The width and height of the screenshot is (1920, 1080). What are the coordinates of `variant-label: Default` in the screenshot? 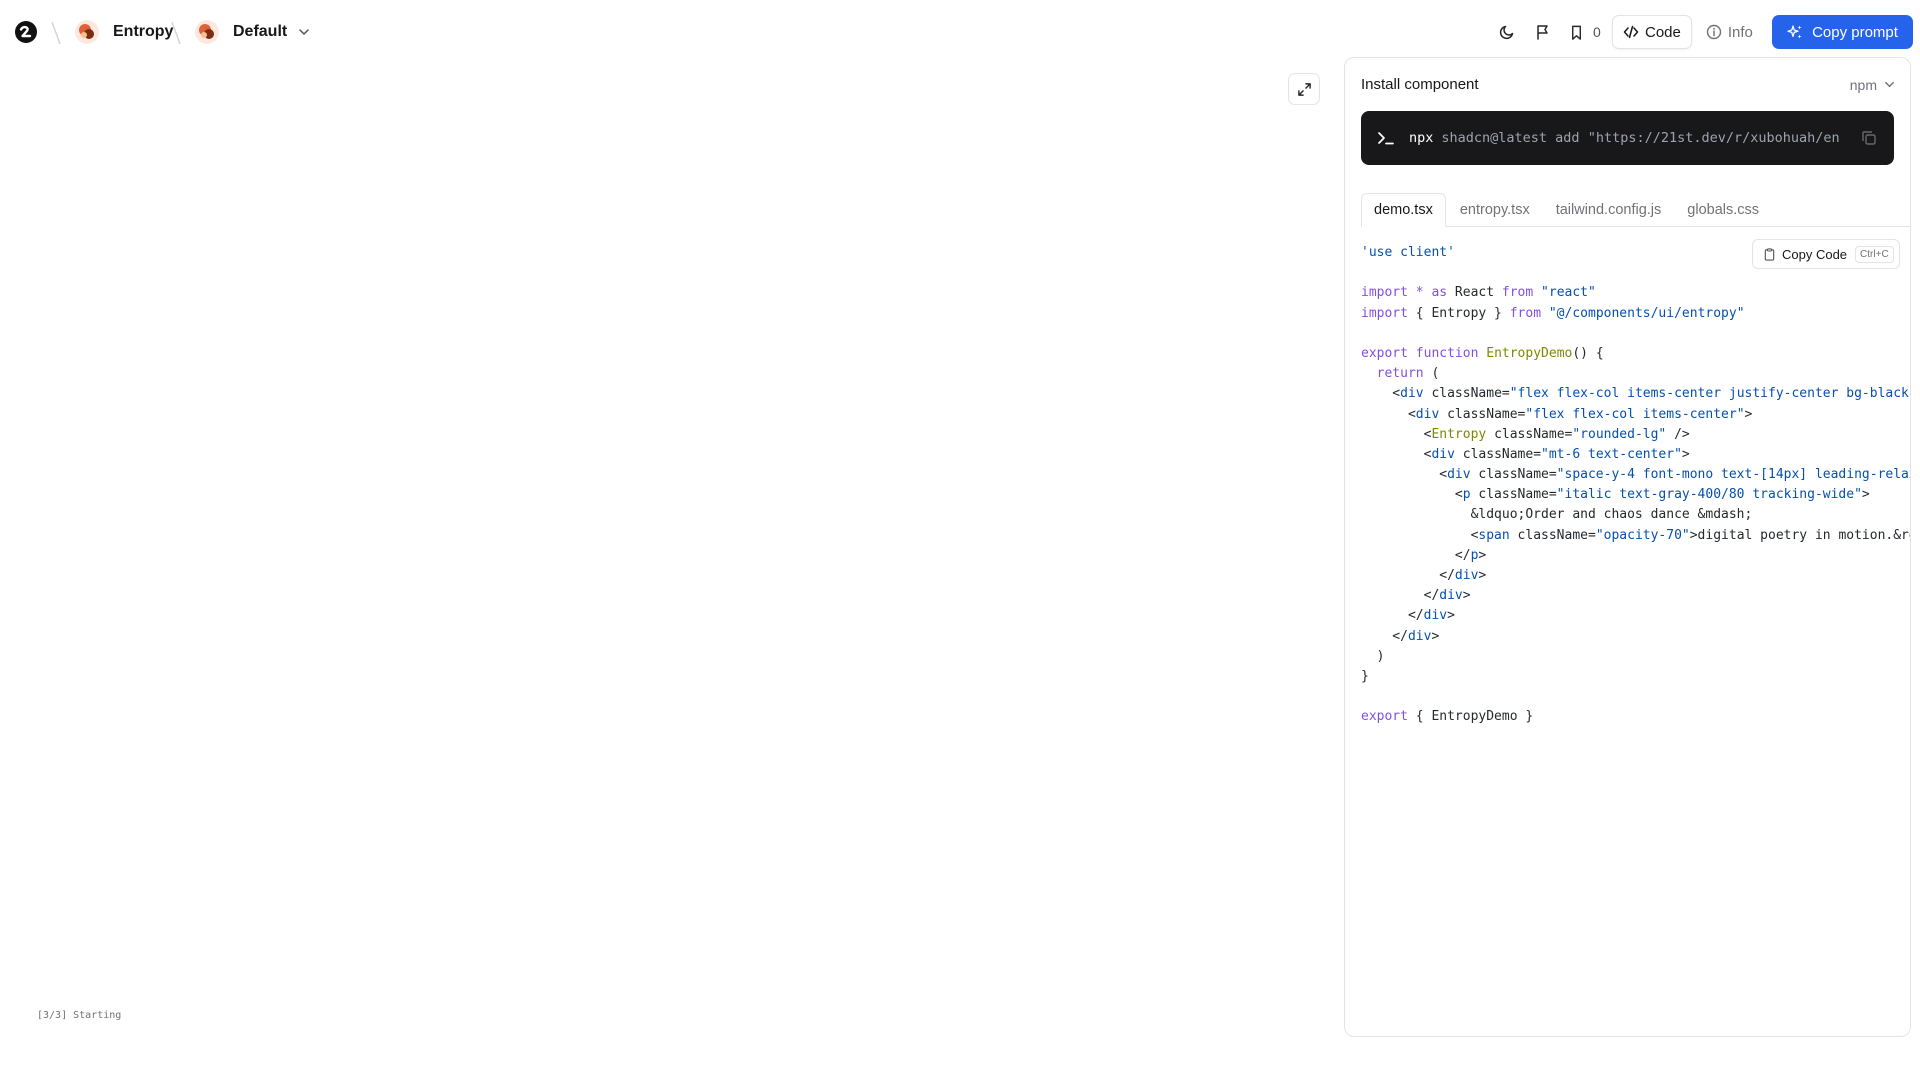 It's located at (260, 31).